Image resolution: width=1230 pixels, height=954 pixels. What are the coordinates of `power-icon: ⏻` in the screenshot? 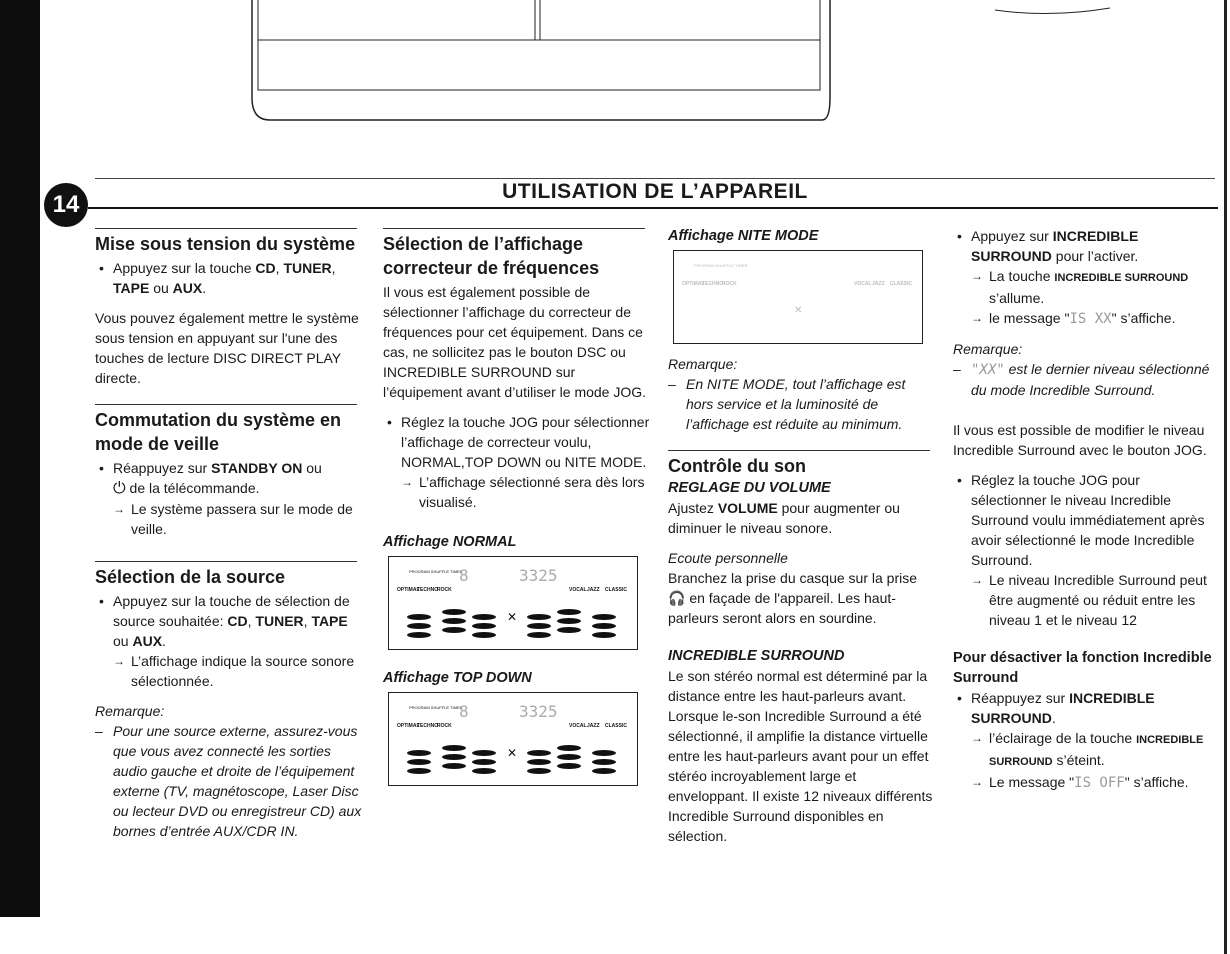 It's located at (119, 488).